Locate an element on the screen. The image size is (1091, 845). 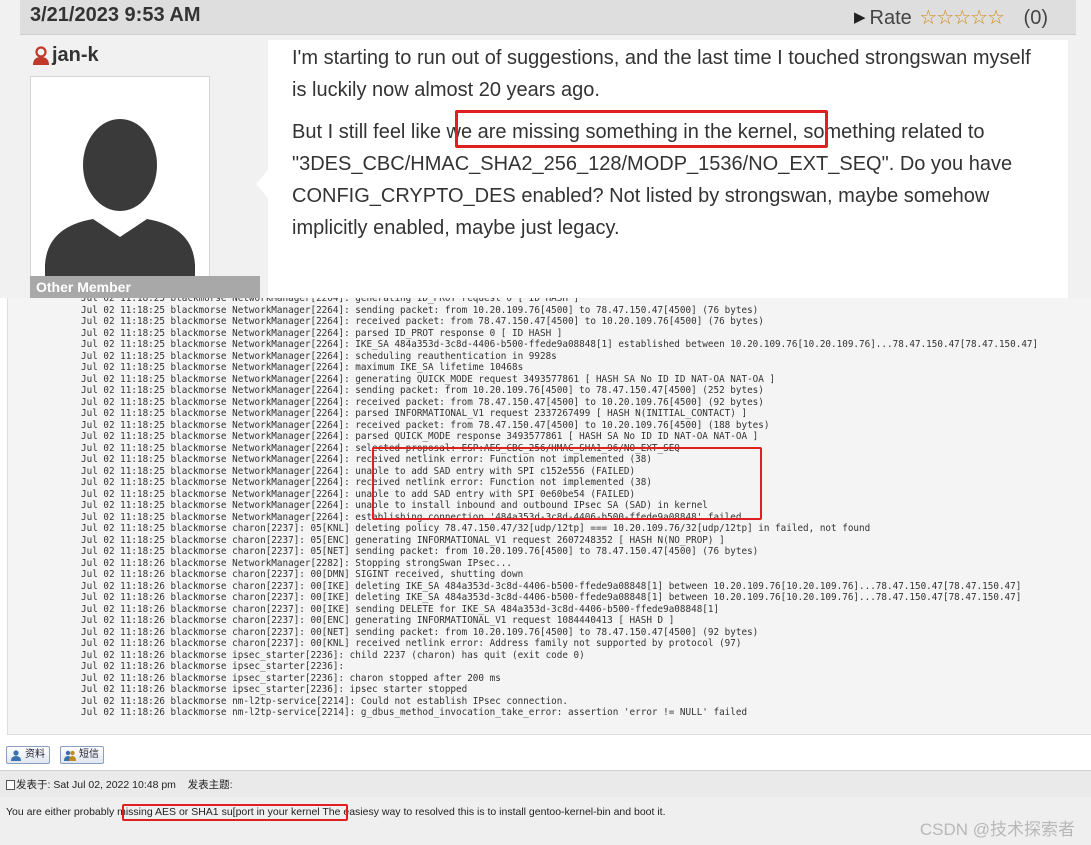
rate-label: Rate is located at coordinates (891, 18).